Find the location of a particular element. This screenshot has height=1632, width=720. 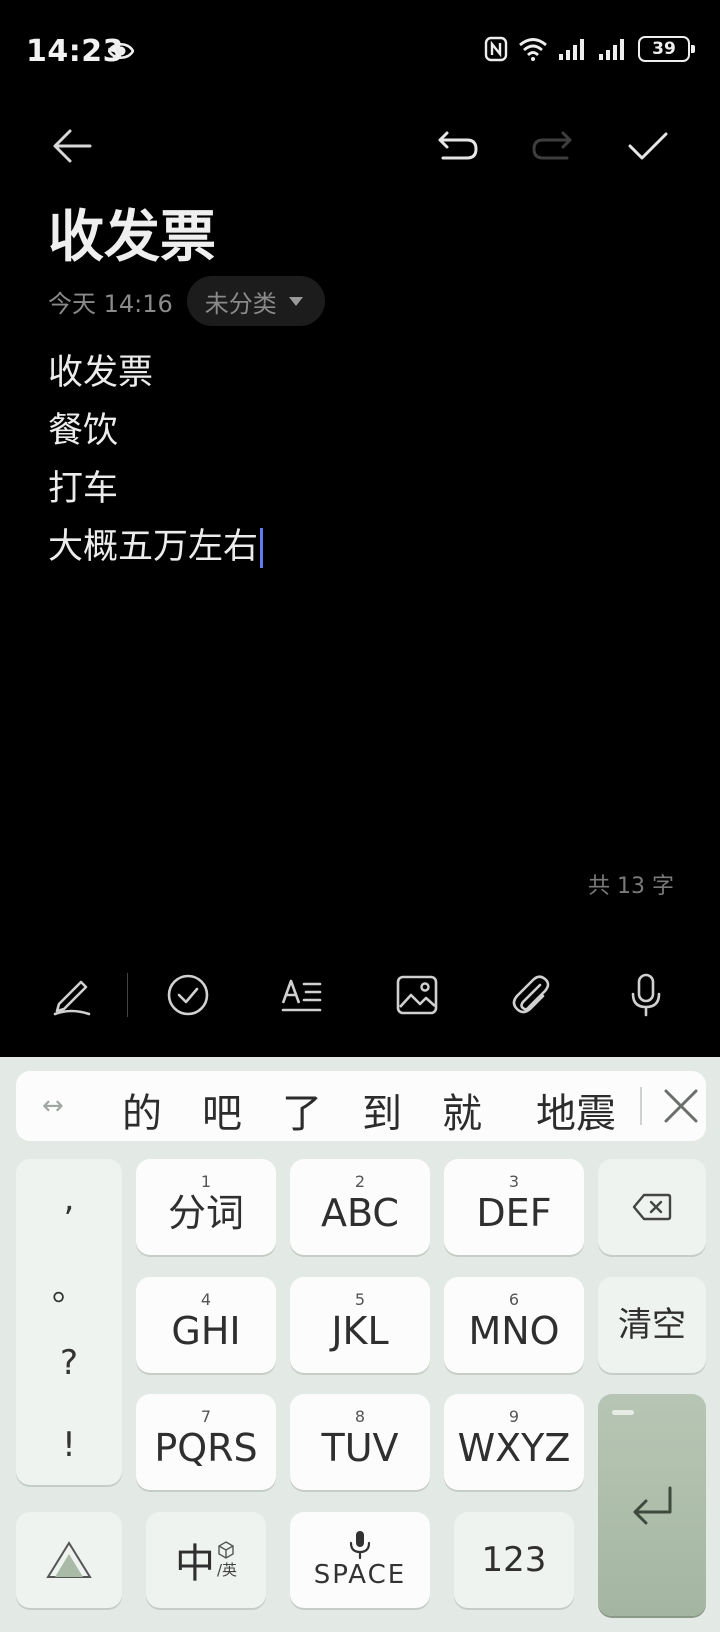

edit-tools-bar is located at coordinates (360, 995).